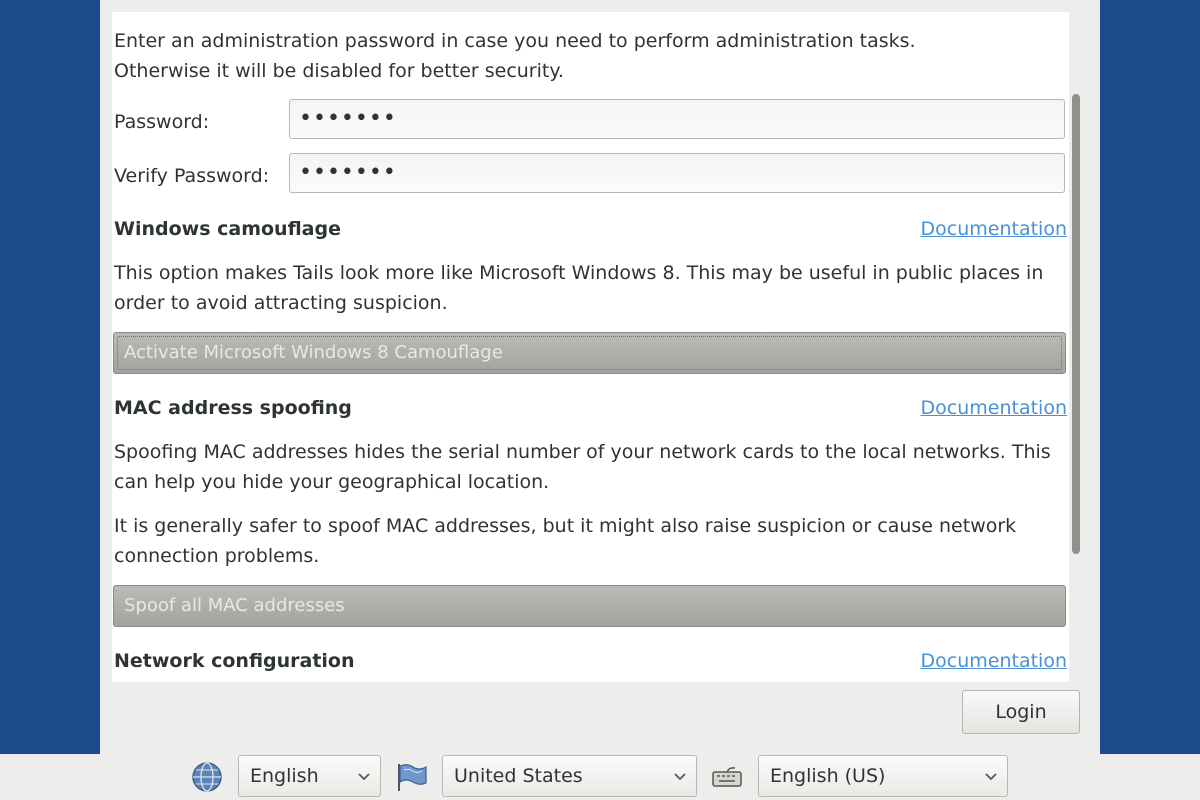 This screenshot has width=1200, height=800. I want to click on country-select: United States, so click(569, 776).